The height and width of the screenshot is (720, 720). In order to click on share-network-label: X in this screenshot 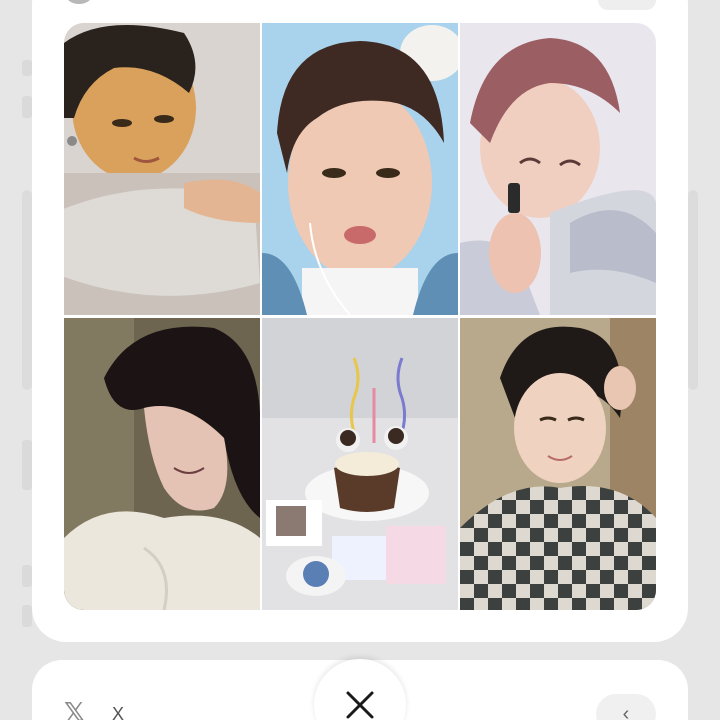, I will do `click(118, 712)`.